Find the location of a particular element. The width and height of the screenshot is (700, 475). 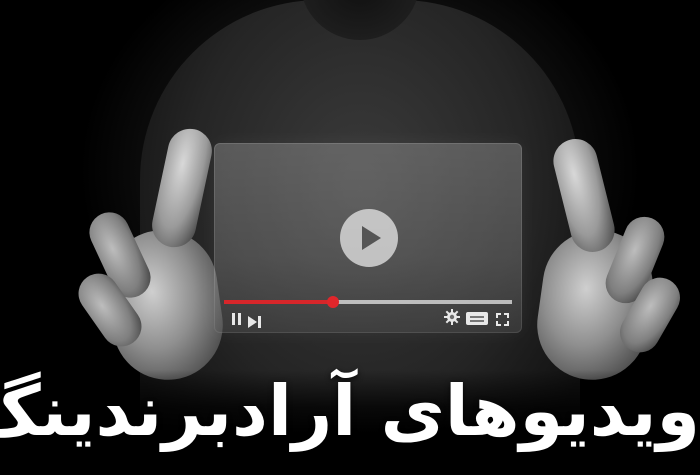

right-thumb is located at coordinates (584, 195).